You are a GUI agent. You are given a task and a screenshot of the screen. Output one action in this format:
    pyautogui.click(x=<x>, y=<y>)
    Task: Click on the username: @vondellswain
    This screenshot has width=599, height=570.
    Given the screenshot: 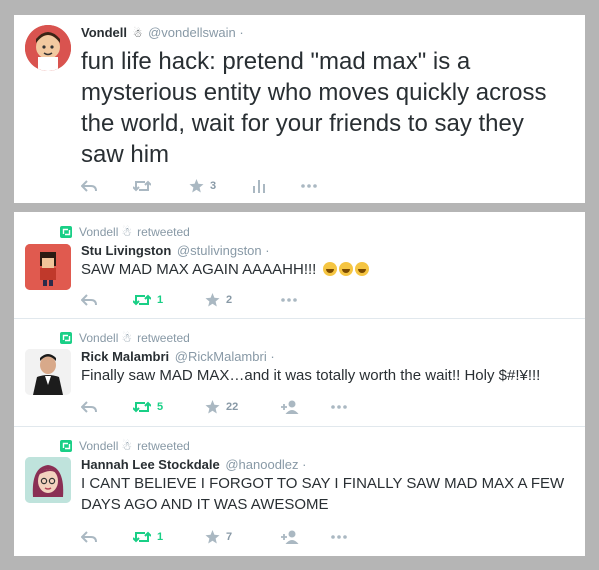 What is the action you would take?
    pyautogui.click(x=192, y=32)
    